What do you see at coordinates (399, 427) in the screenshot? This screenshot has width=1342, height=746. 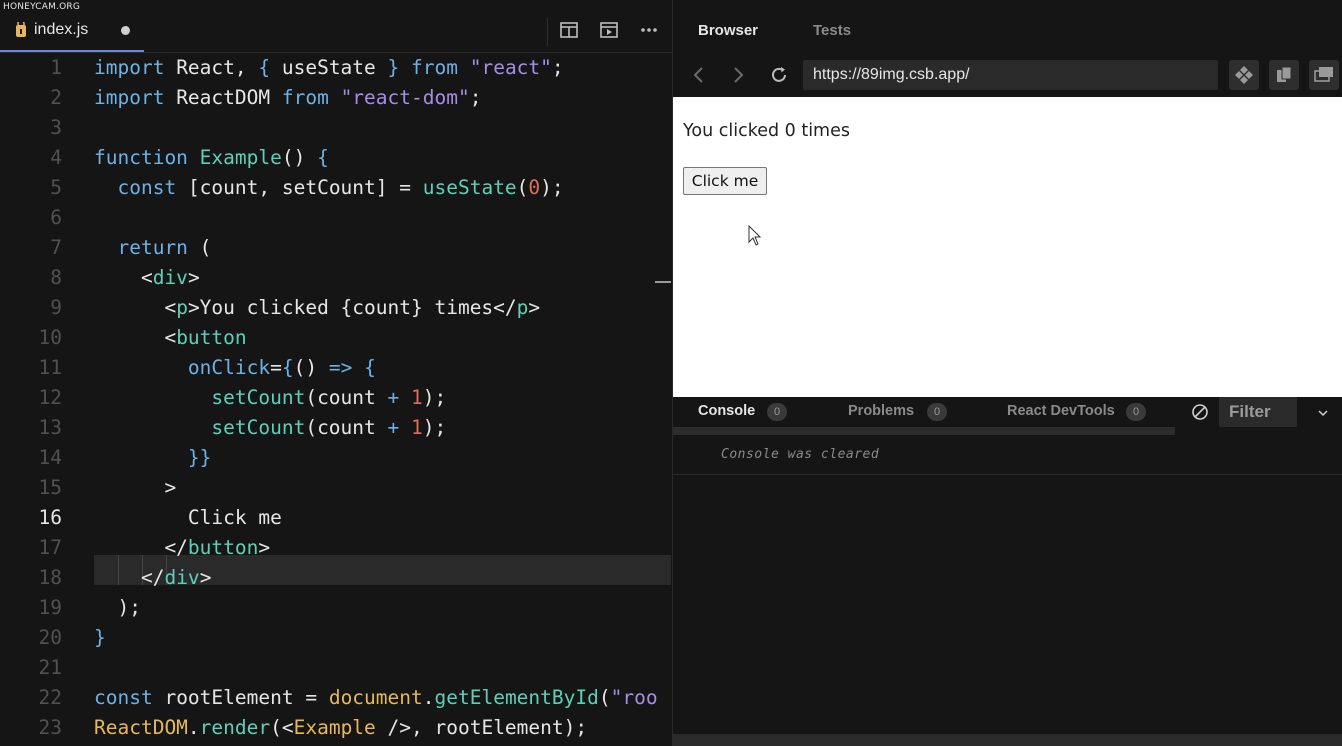 I see `code-token: +` at bounding box center [399, 427].